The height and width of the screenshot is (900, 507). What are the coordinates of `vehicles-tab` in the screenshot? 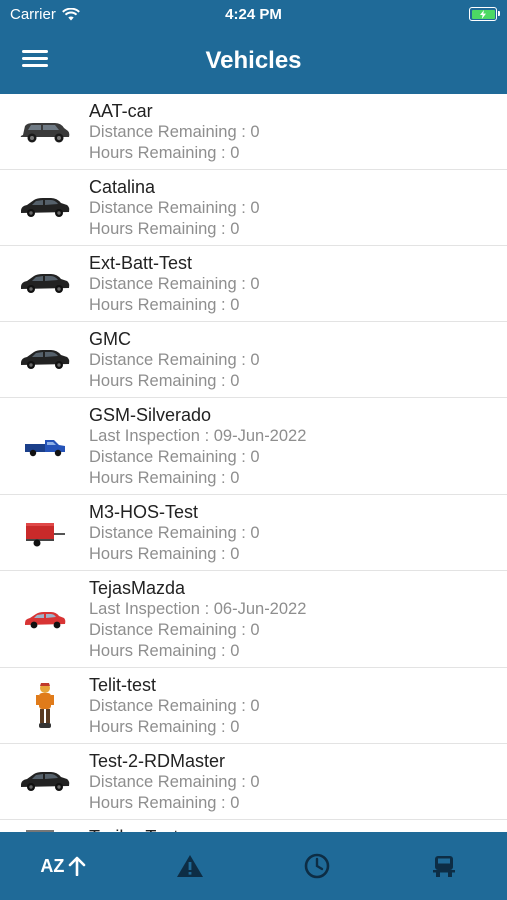 It's located at (444, 866).